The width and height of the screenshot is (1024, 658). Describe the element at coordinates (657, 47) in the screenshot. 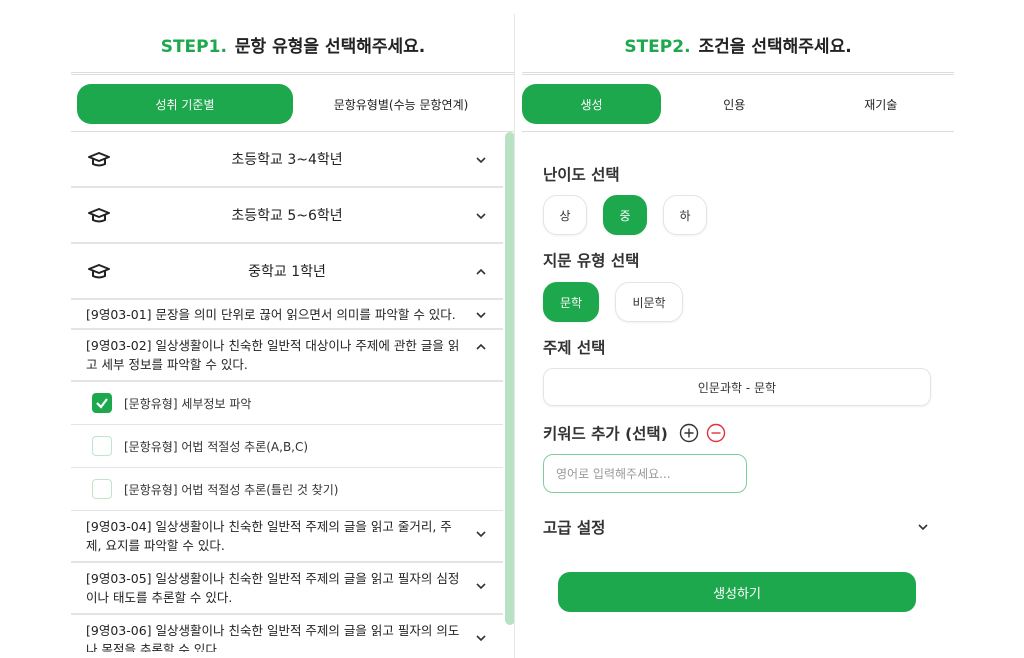

I see `step2-label: STEP2.` at that location.